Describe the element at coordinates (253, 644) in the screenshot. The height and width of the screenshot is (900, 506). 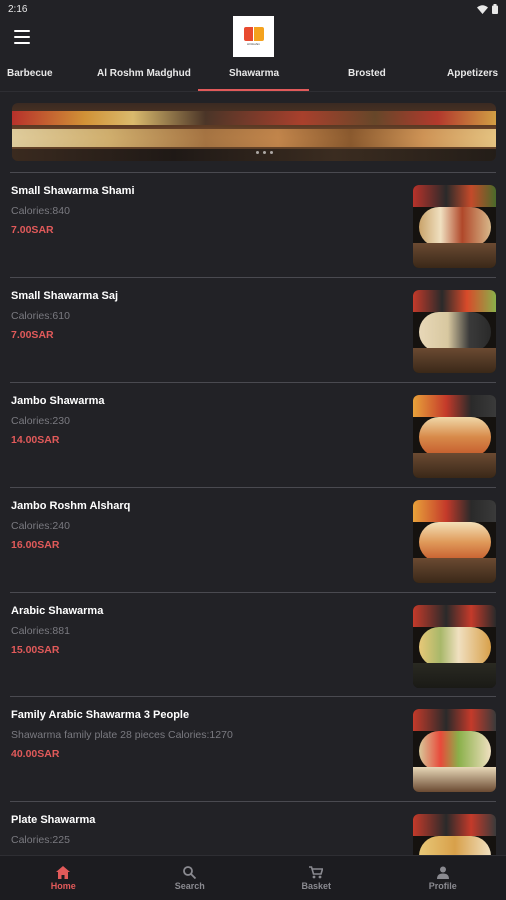
I see `list-item: Arabic Shawarma Calories:881 15.00SAR` at that location.